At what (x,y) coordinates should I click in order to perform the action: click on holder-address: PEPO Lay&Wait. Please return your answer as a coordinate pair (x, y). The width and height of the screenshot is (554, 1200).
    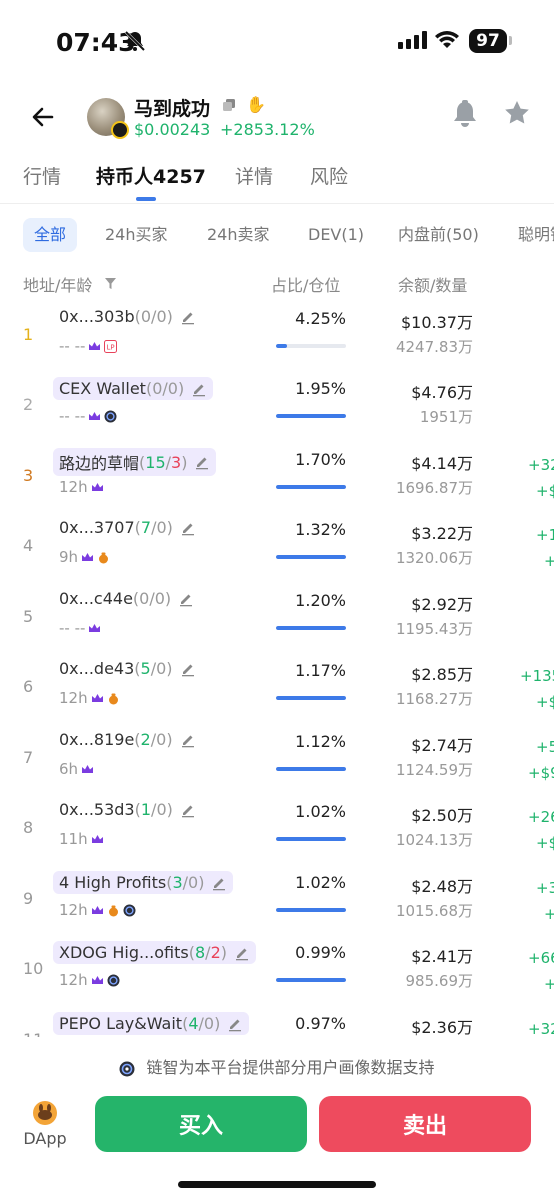
    Looking at the image, I should click on (120, 1023).